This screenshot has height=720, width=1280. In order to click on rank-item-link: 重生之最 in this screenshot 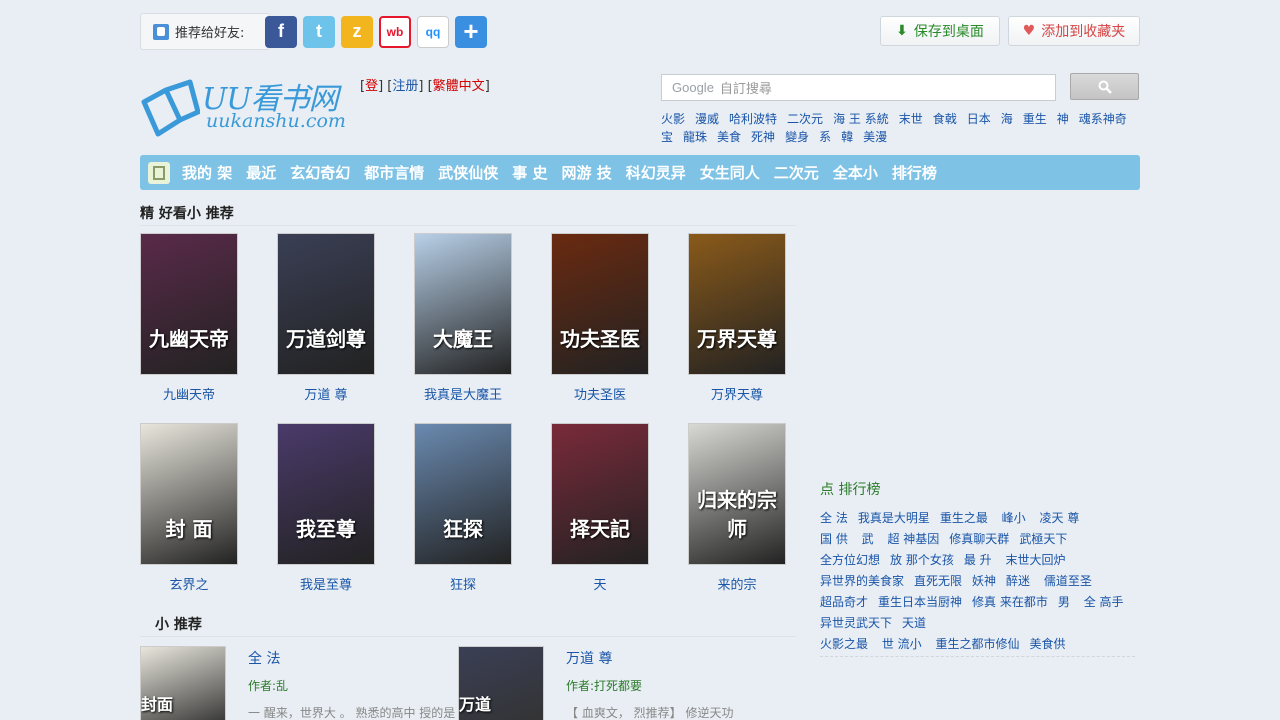, I will do `click(966, 518)`.